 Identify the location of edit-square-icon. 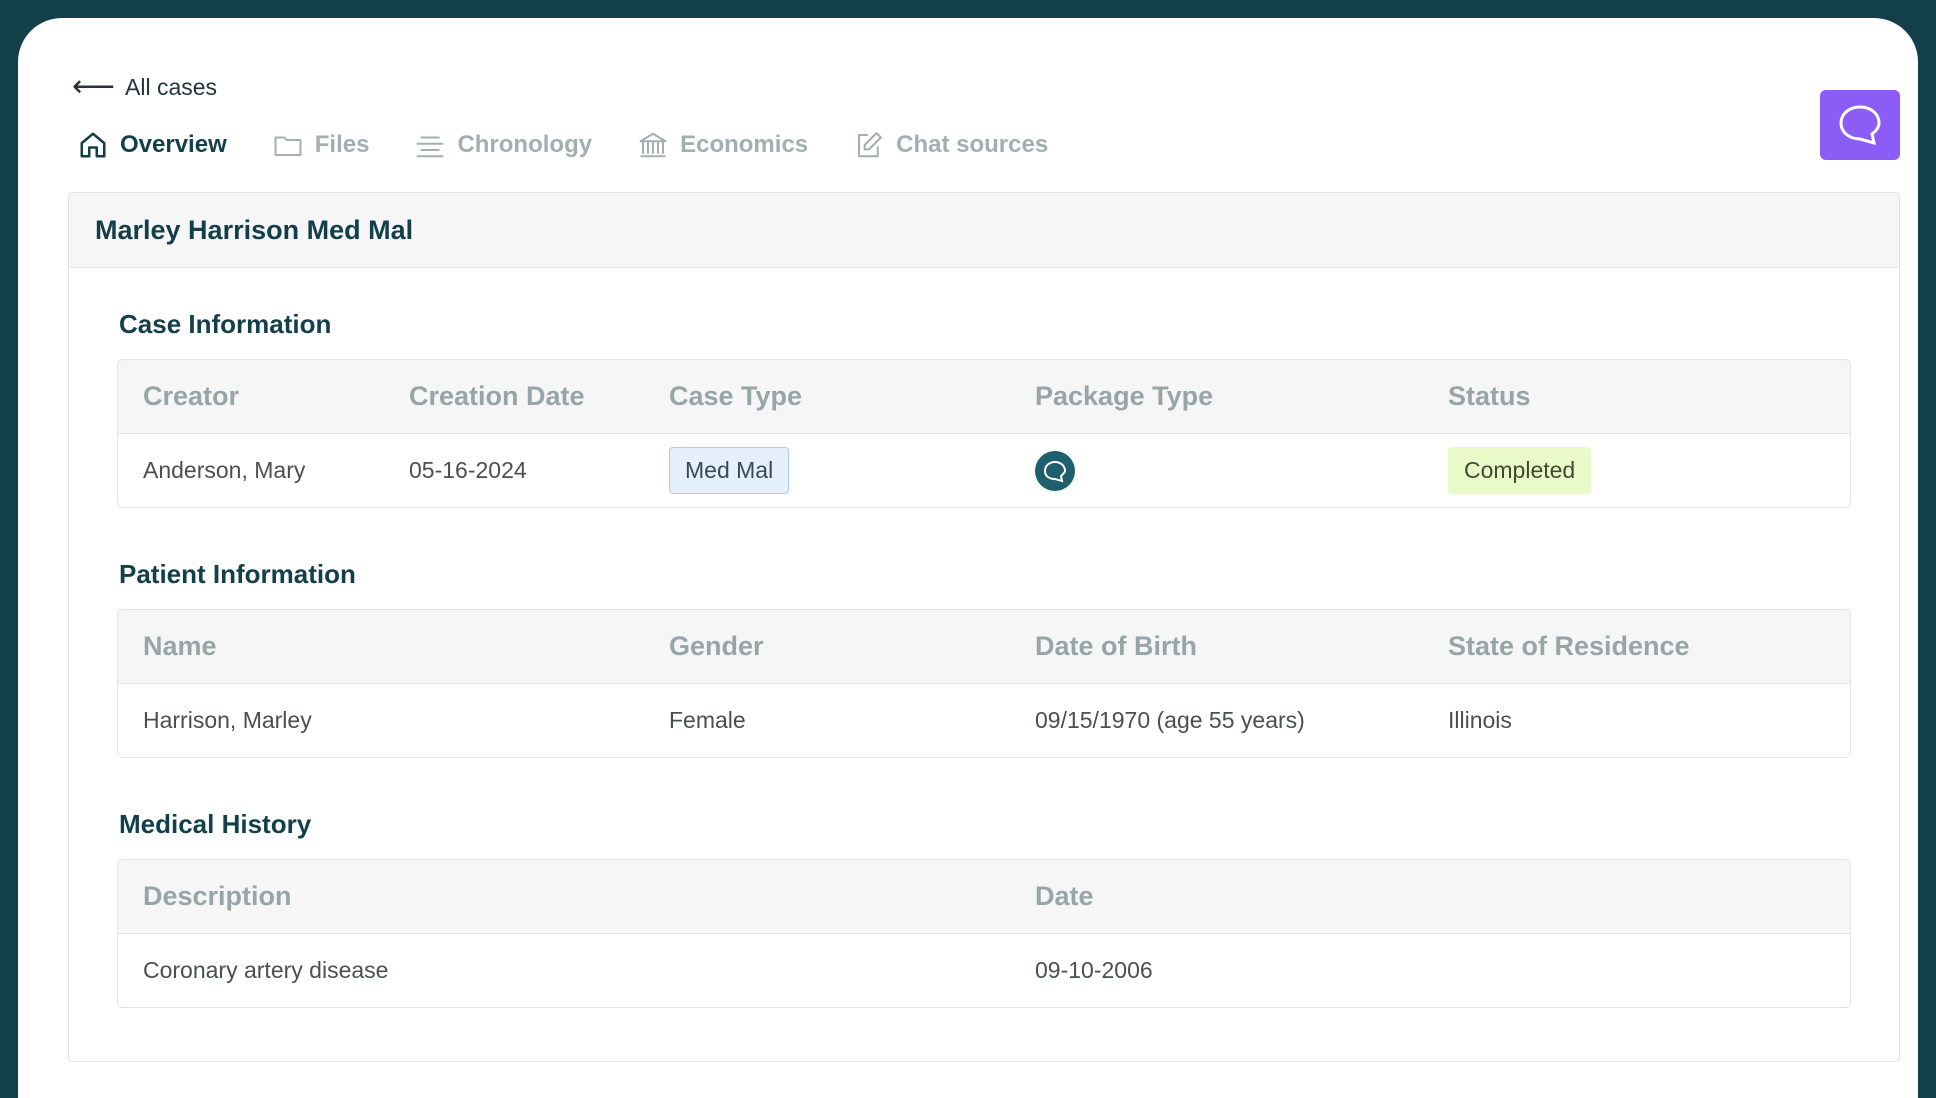
(870, 145).